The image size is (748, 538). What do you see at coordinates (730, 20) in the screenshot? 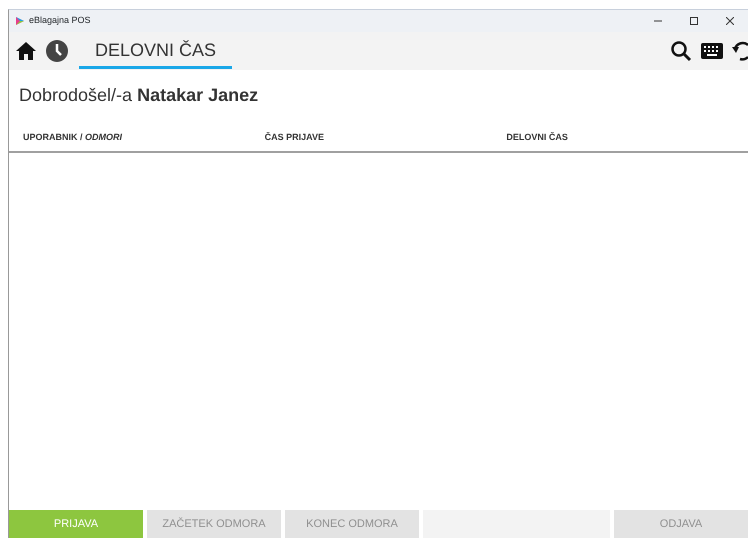
I see `close-icon` at bounding box center [730, 20].